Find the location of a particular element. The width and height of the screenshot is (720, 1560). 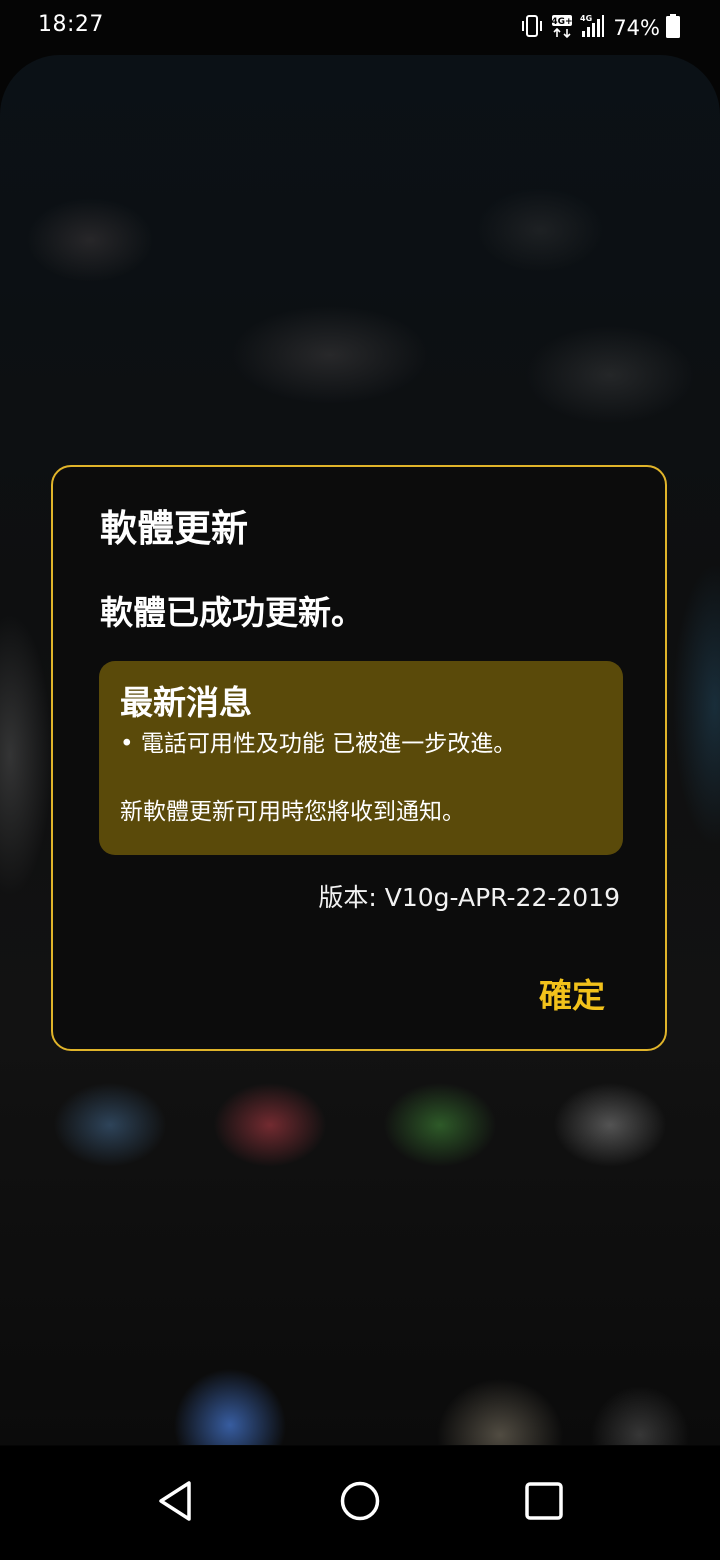

recents-icon is located at coordinates (544, 1503).